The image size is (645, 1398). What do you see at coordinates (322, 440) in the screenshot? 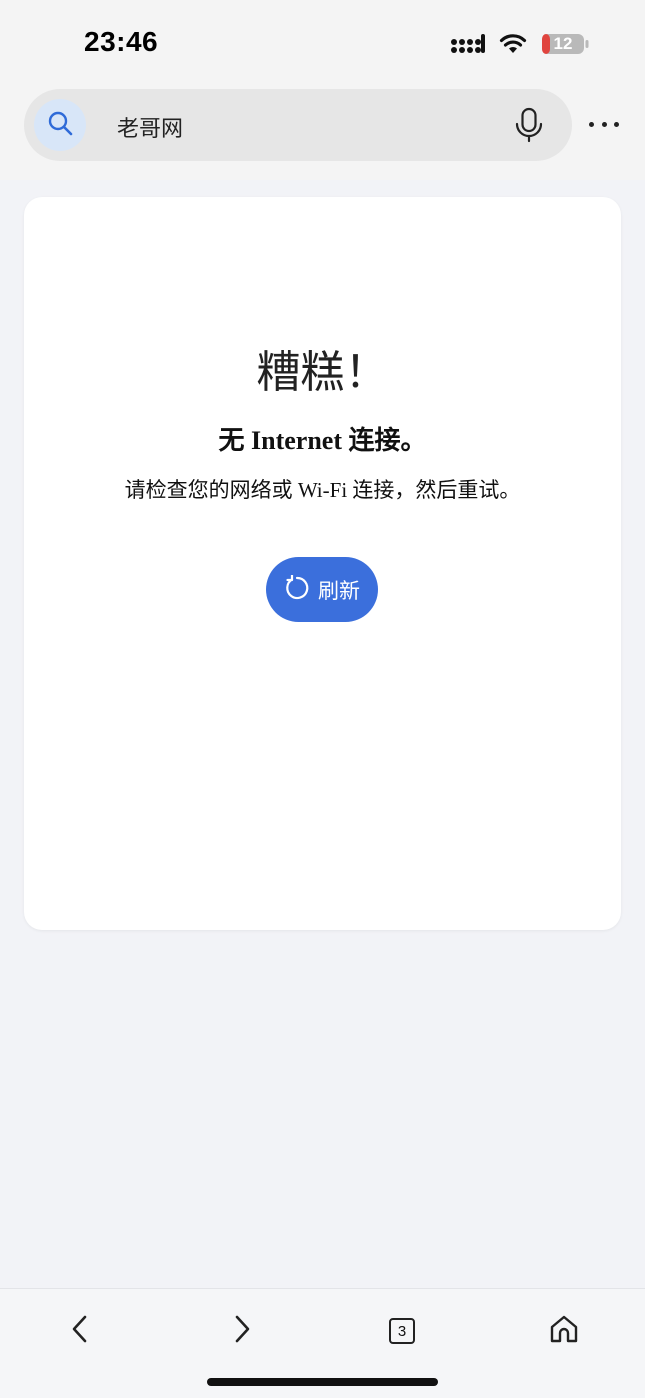
I see `error-heading: 无 Internet 连接。` at bounding box center [322, 440].